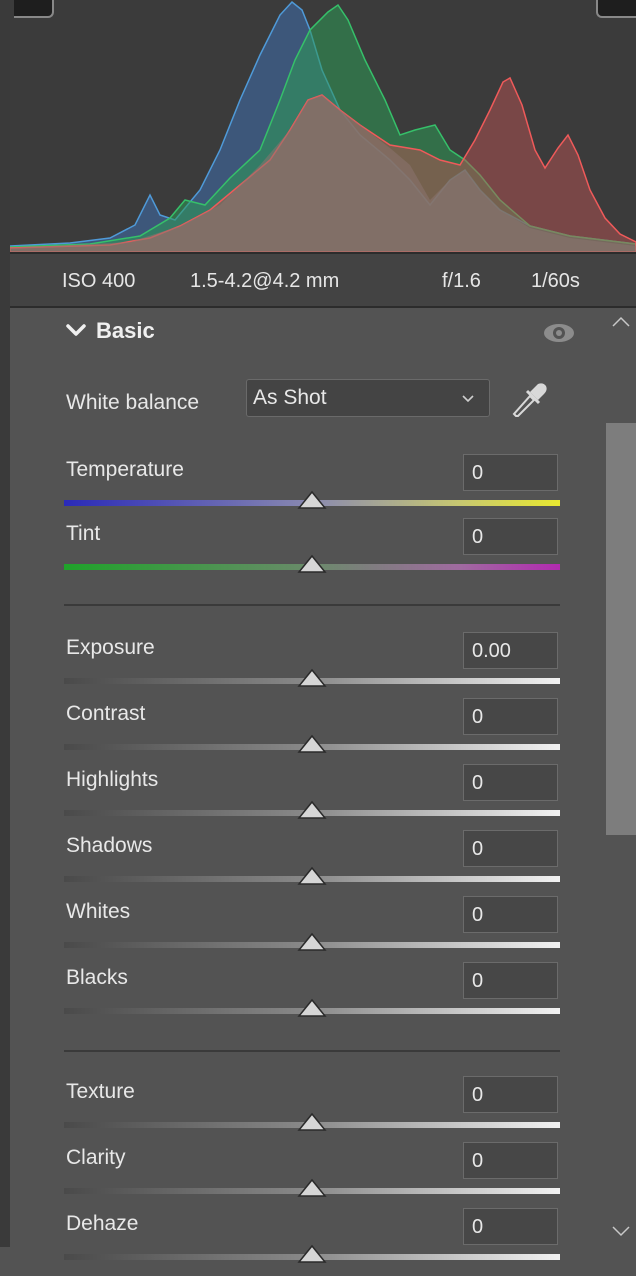 Image resolution: width=636 pixels, height=1276 pixels. What do you see at coordinates (312, 1122) in the screenshot?
I see `texture-slider-thumb` at bounding box center [312, 1122].